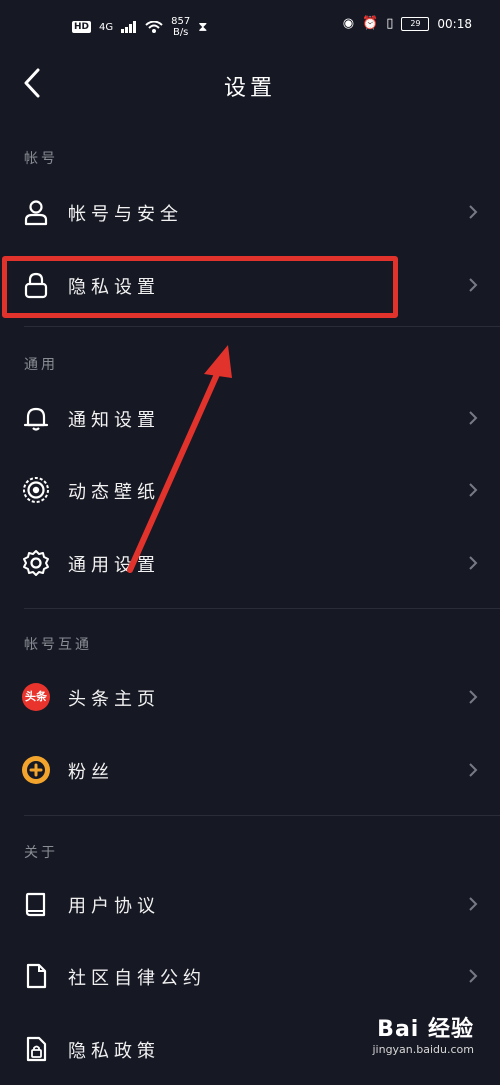 Image resolution: width=500 pixels, height=1085 pixels. Describe the element at coordinates (250, 563) in the screenshot. I see `menu-item-general-settings: 通用设置` at that location.